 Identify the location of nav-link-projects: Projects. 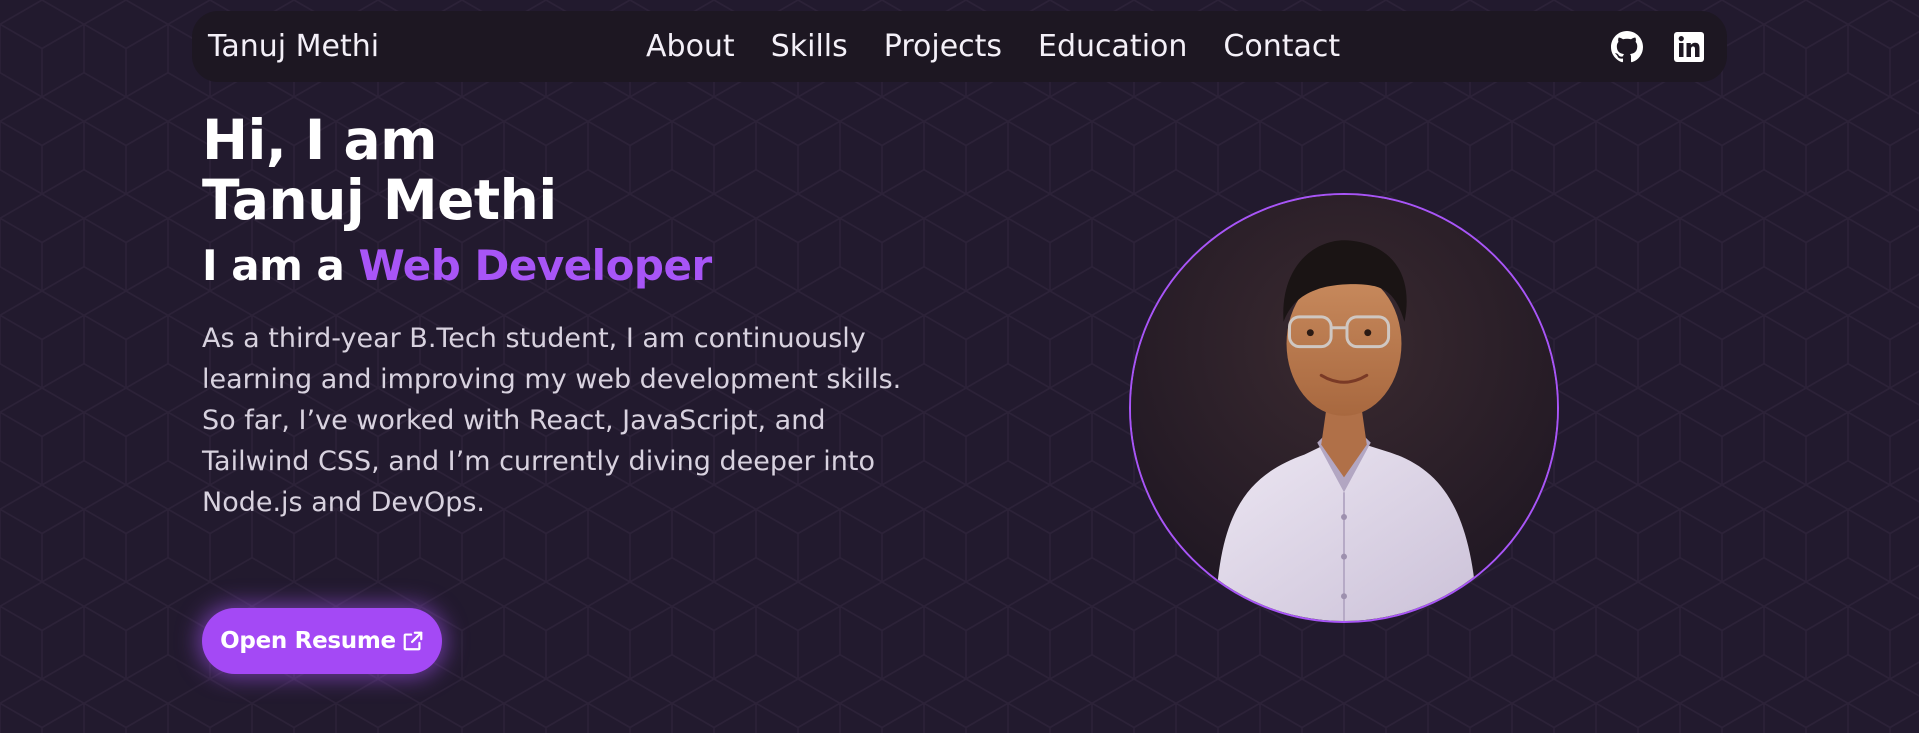
(943, 46).